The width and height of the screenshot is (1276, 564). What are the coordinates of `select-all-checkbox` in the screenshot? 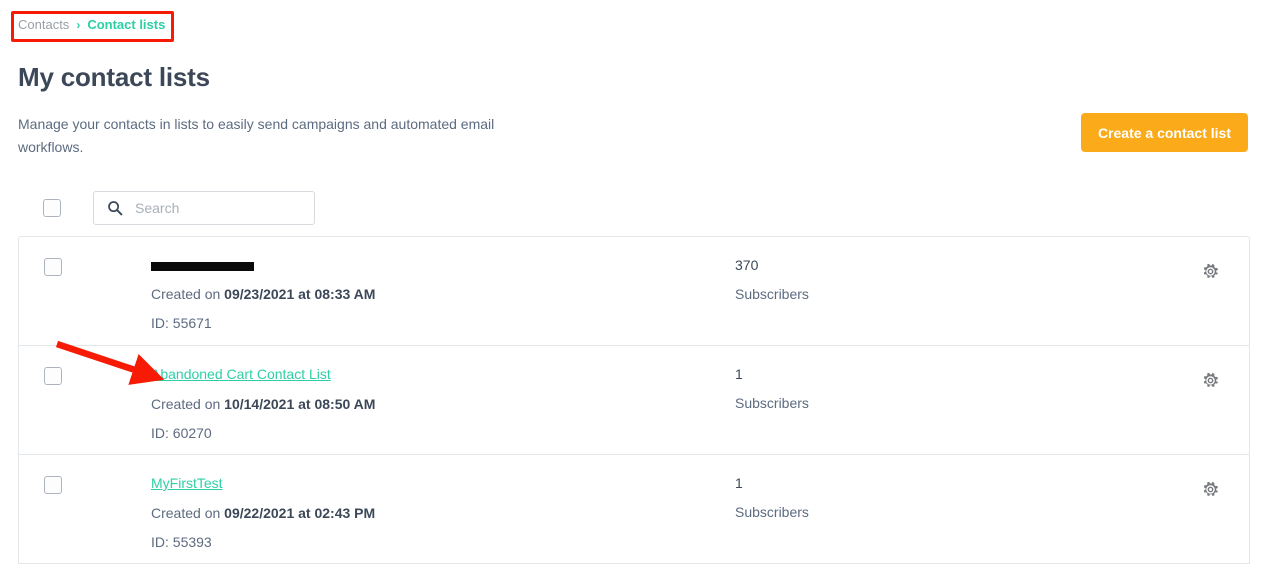 It's located at (52, 208).